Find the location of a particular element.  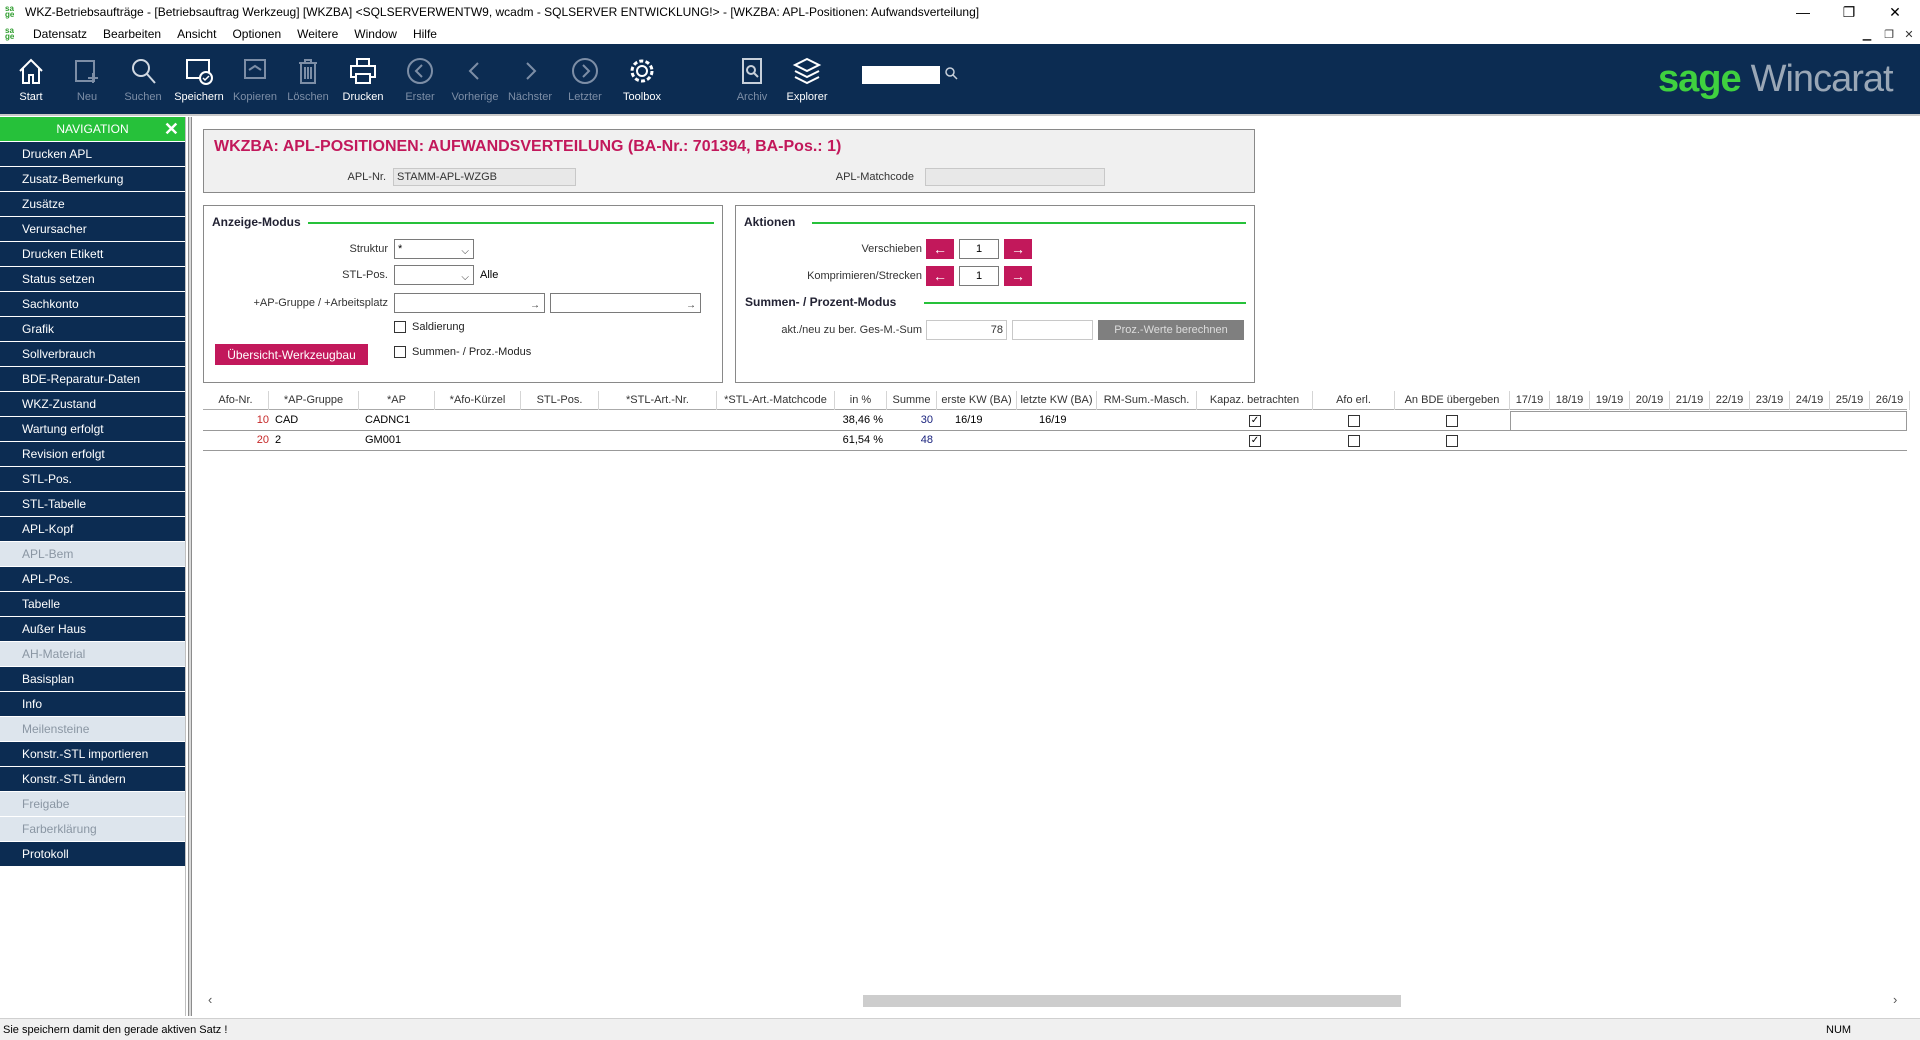

nav-item: STL-Tabelle is located at coordinates (92, 504).